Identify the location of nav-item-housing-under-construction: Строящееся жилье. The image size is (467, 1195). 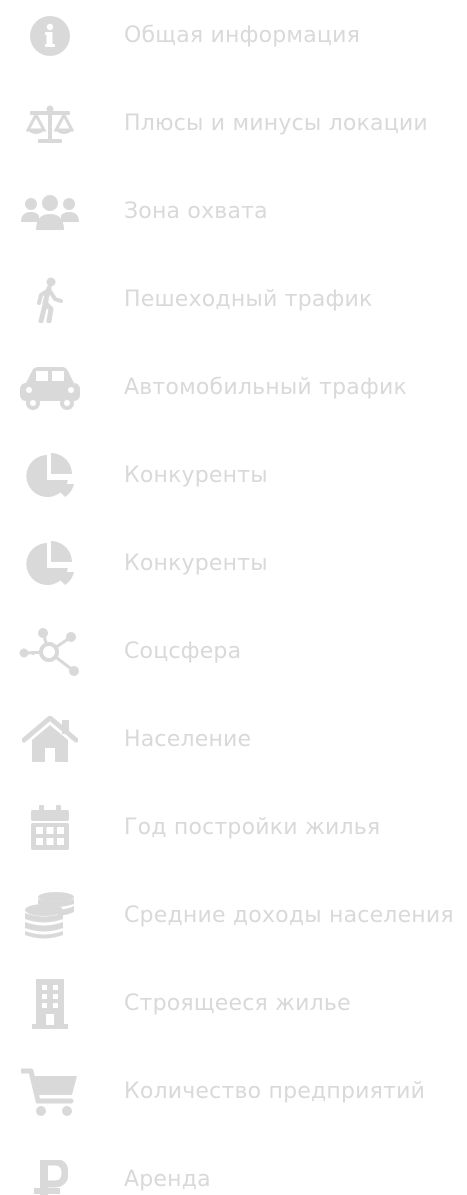
(233, 1004).